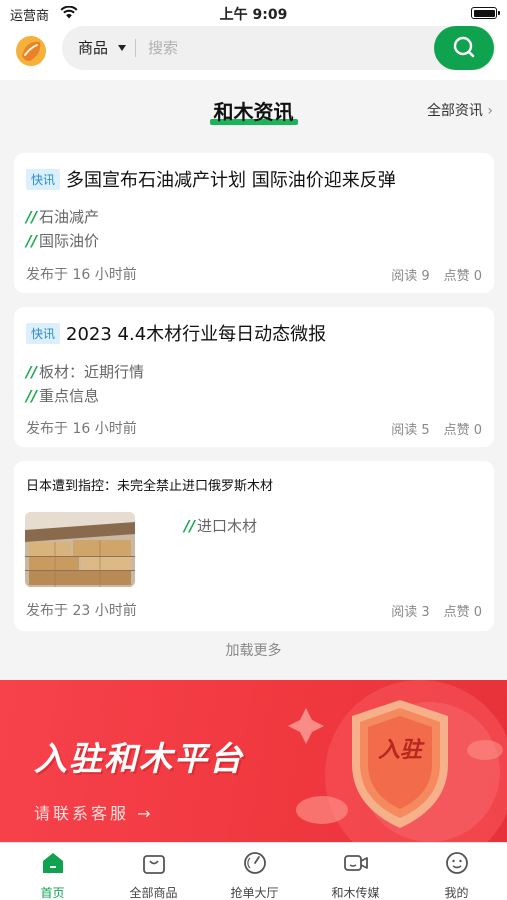 The width and height of the screenshot is (507, 900). I want to click on news-stats: 阅读 3 点赞 0, so click(429, 610).